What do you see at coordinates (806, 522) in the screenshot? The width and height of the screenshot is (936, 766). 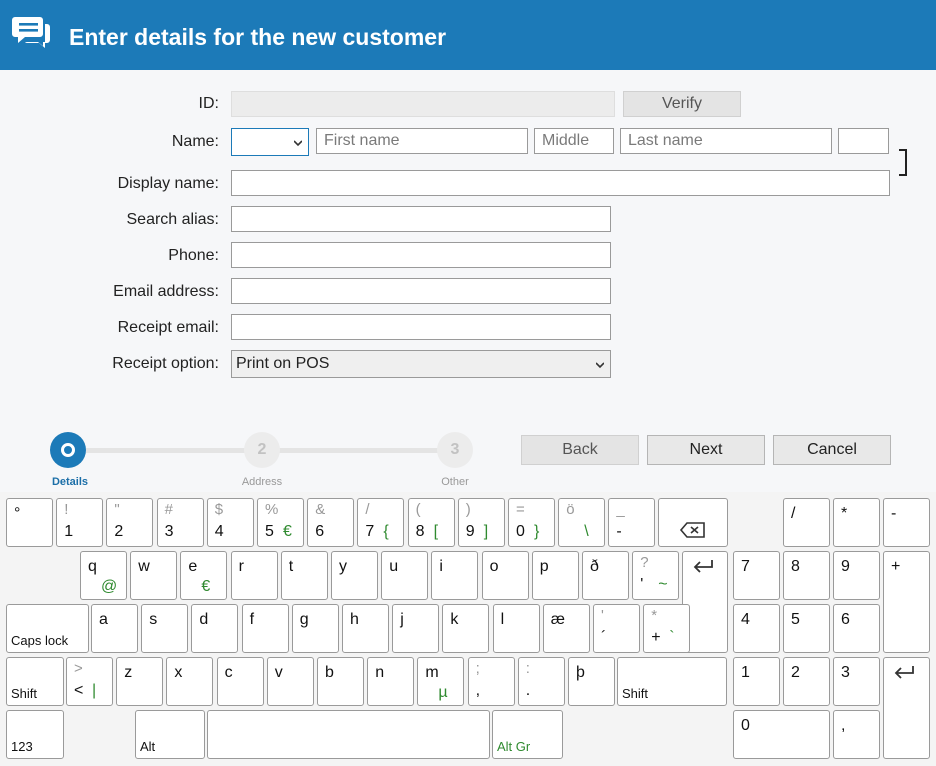 I see `numpad-key: /` at bounding box center [806, 522].